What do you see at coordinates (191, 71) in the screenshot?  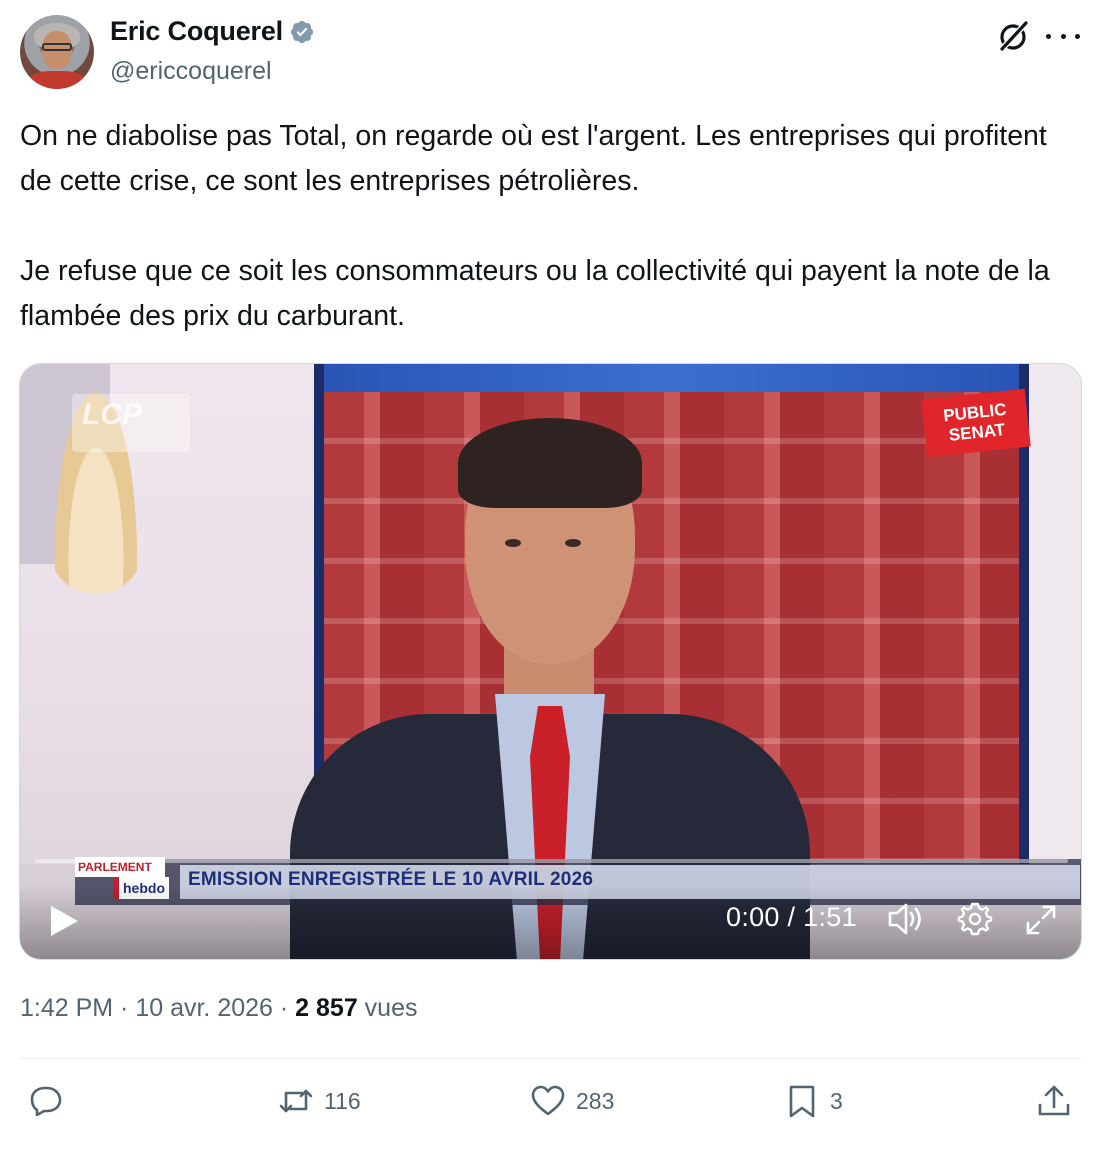 I see `author-handle: @ericcoquerel` at bounding box center [191, 71].